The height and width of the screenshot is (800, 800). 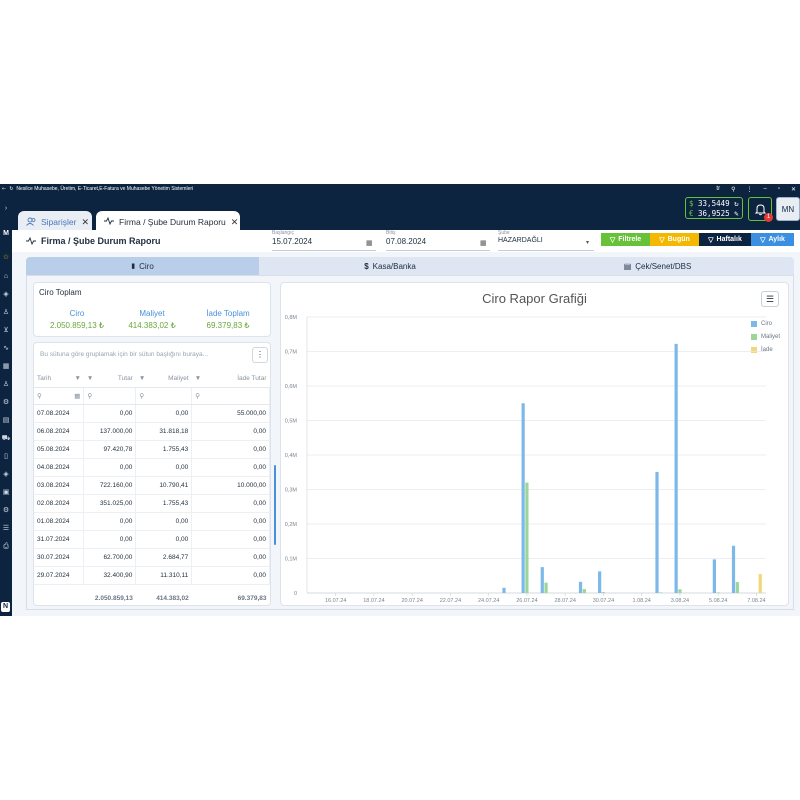 What do you see at coordinates (678, 239) in the screenshot?
I see `today-label: Bugün` at bounding box center [678, 239].